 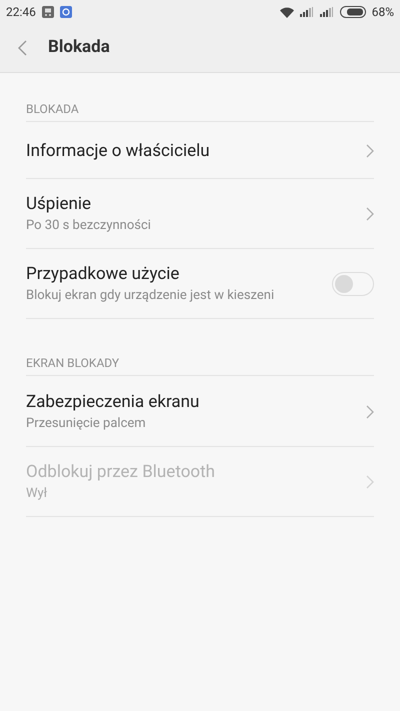 What do you see at coordinates (287, 12) in the screenshot?
I see `wifi-icon` at bounding box center [287, 12].